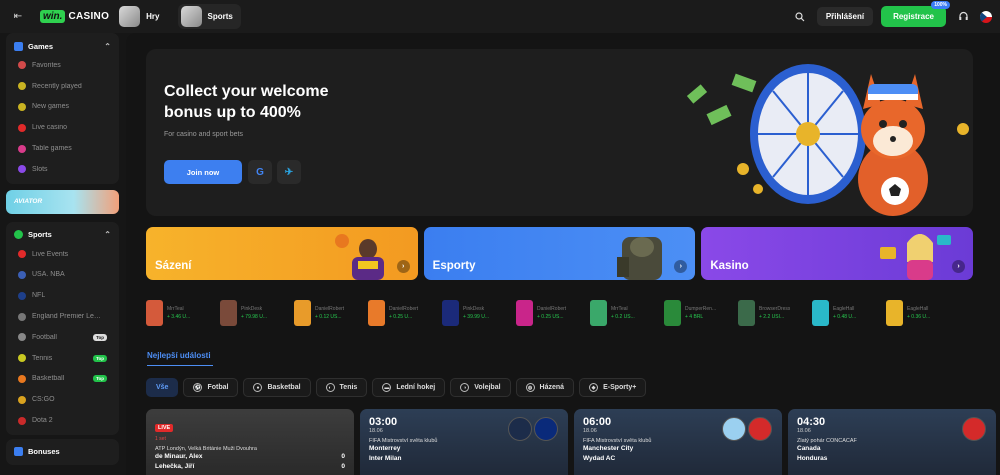  What do you see at coordinates (474, 309) in the screenshot?
I see `winner-name: PinkDesk` at bounding box center [474, 309].